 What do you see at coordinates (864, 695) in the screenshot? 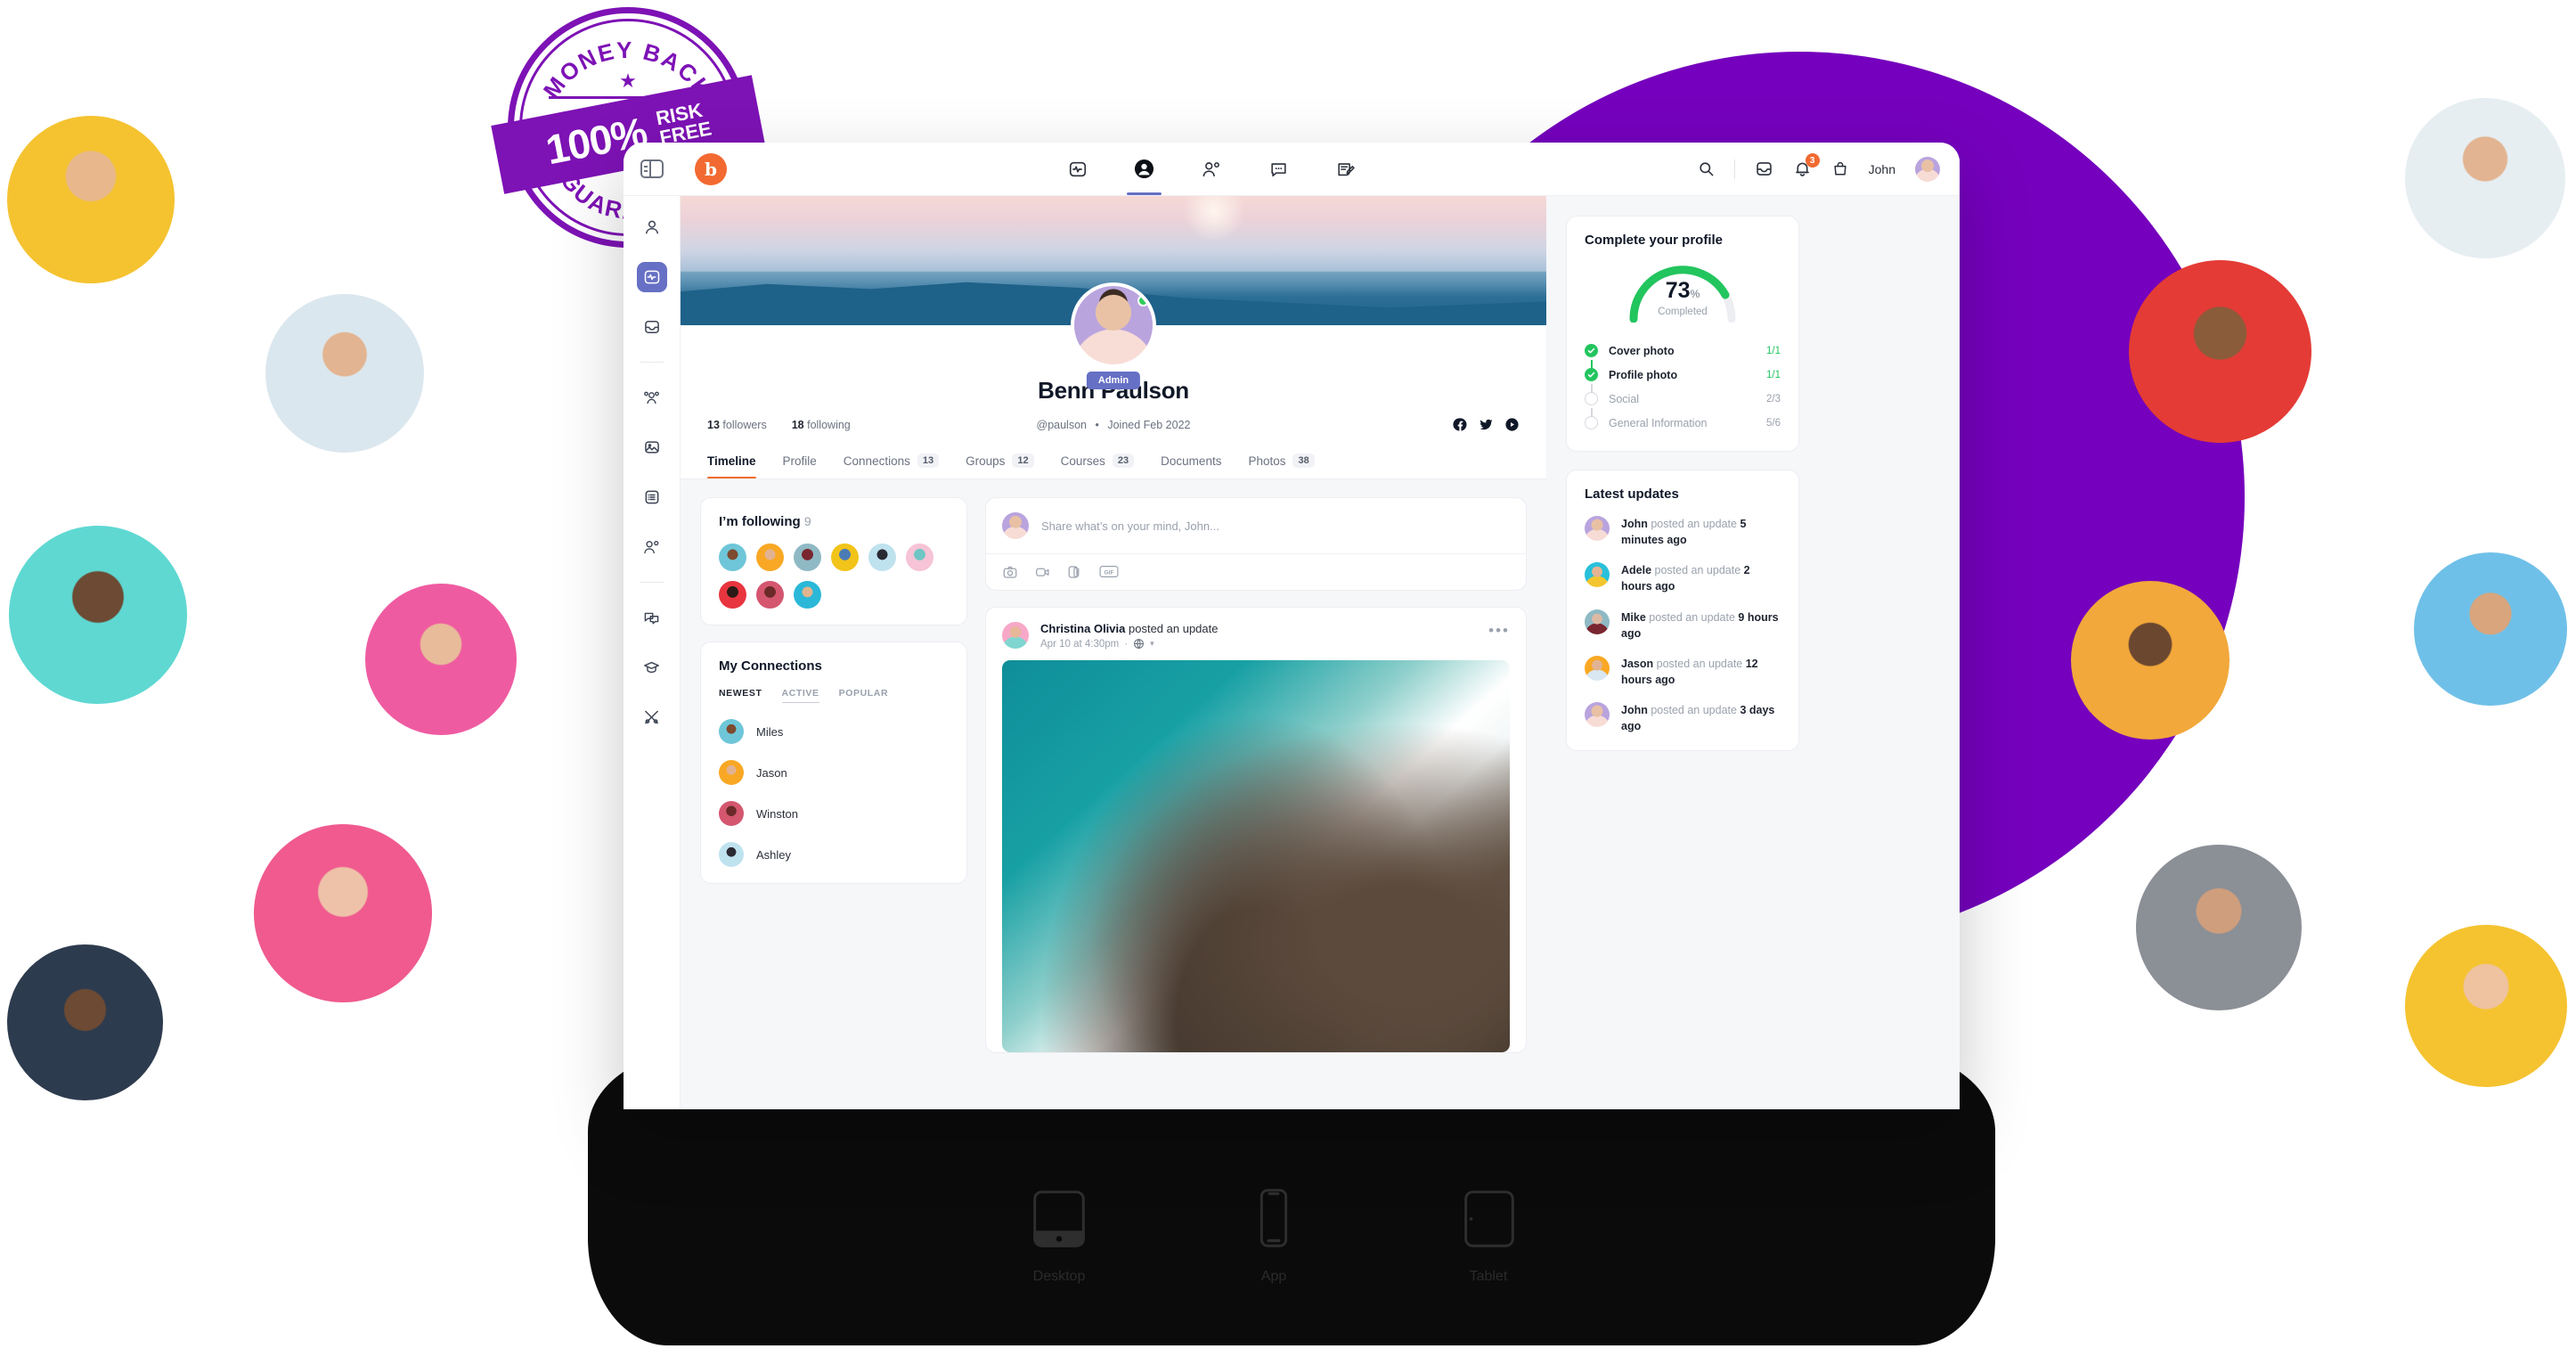
I see `connections-filter-popular: POPULAR` at bounding box center [864, 695].